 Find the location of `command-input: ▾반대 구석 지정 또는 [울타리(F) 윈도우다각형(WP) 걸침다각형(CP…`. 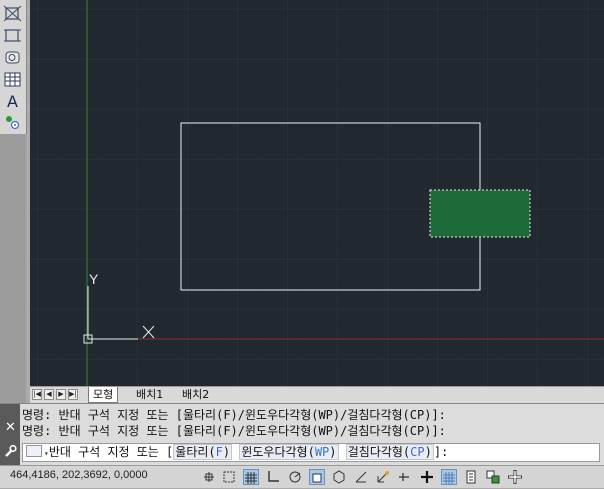

command-input: ▾반대 구석 지정 또는 [울타리(F) 윈도우다각형(WP) 걸침다각형(CP… is located at coordinates (311, 452).